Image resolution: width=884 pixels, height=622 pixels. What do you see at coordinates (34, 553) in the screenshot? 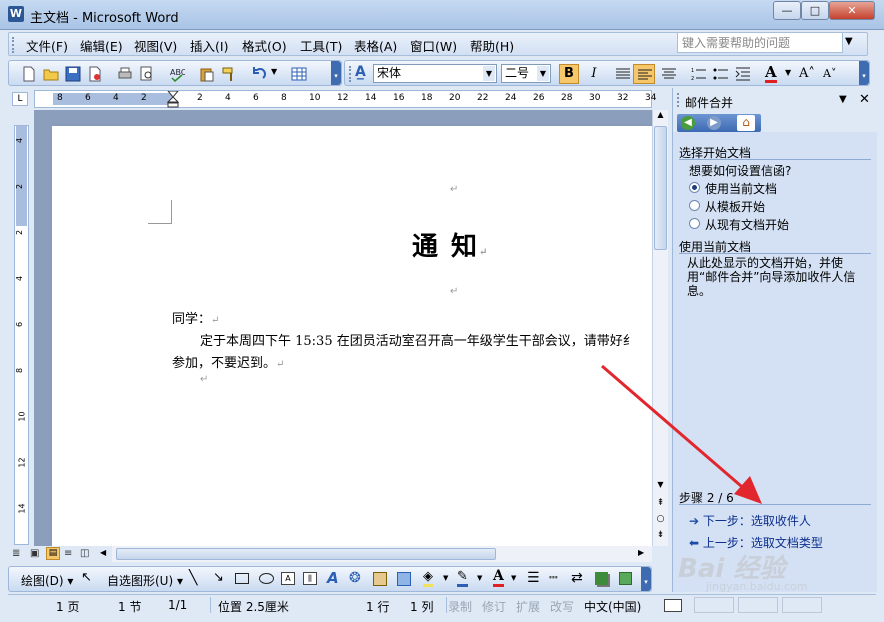
I see `web-layout-view-icon: ▣` at bounding box center [34, 553].